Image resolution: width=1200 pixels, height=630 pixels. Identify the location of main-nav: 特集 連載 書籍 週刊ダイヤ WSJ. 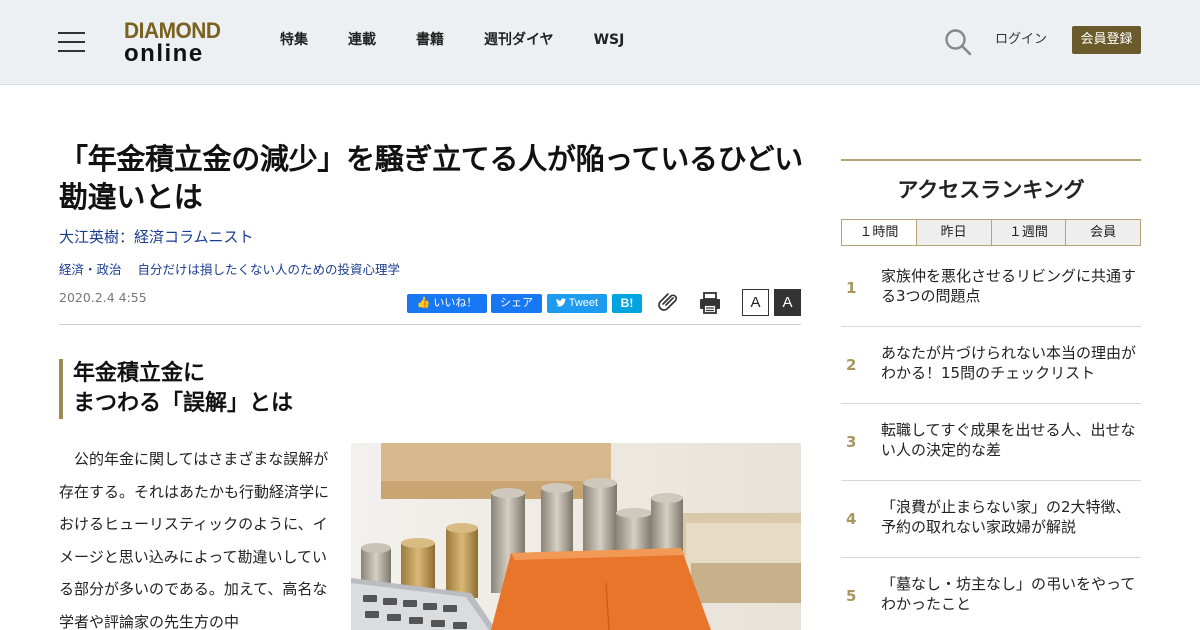
(472, 40).